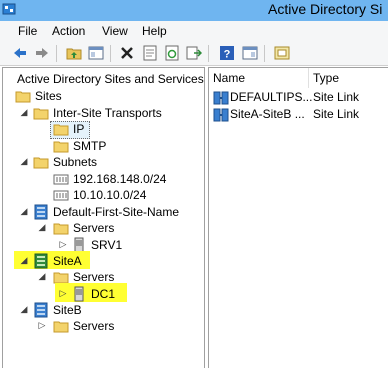 This screenshot has height=368, width=388. What do you see at coordinates (103, 261) in the screenshot?
I see `tree-item-sitea: ◢ SiteA` at bounding box center [103, 261].